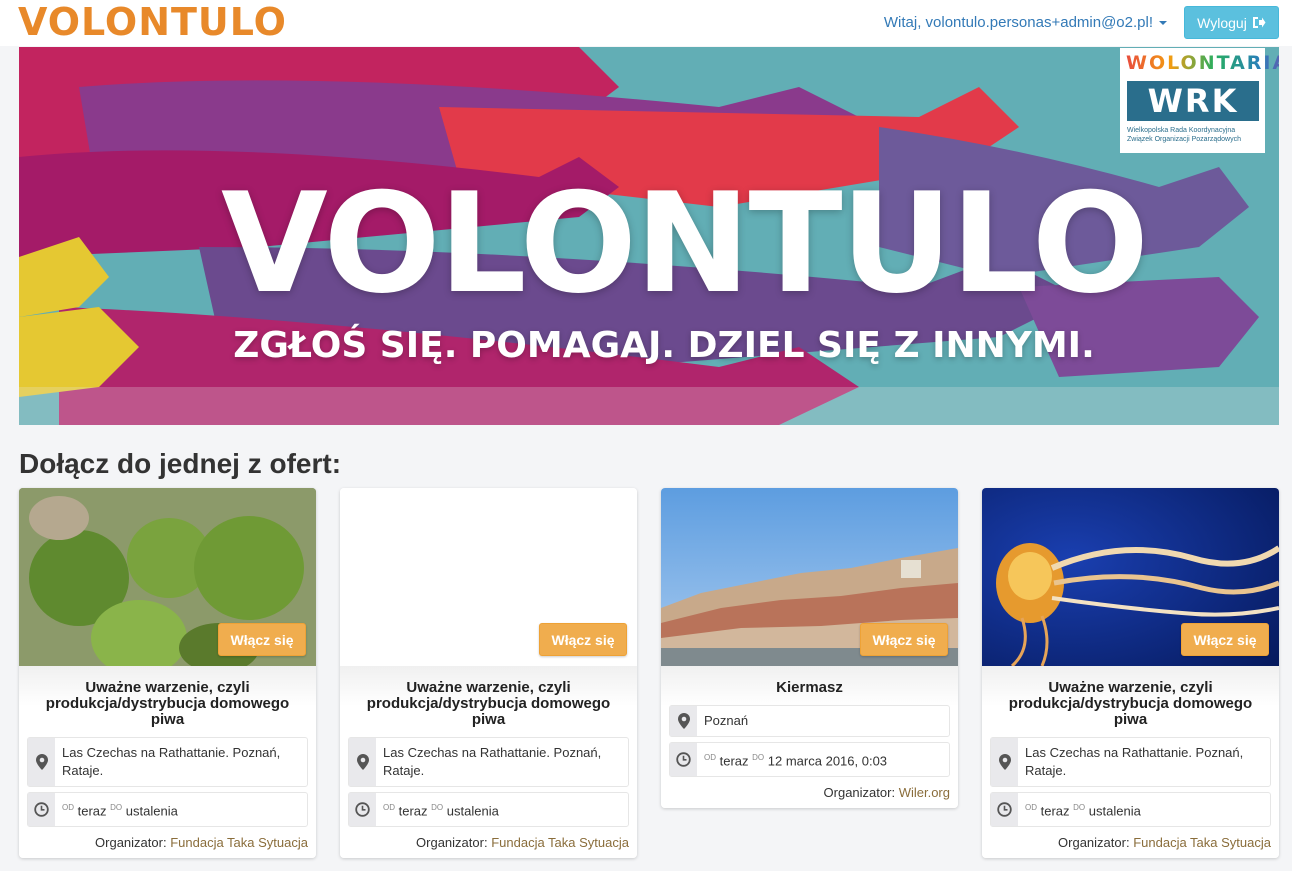 The height and width of the screenshot is (871, 1292). I want to click on offer-time: od teraz do 12 marca 2016, 0:03, so click(795, 759).